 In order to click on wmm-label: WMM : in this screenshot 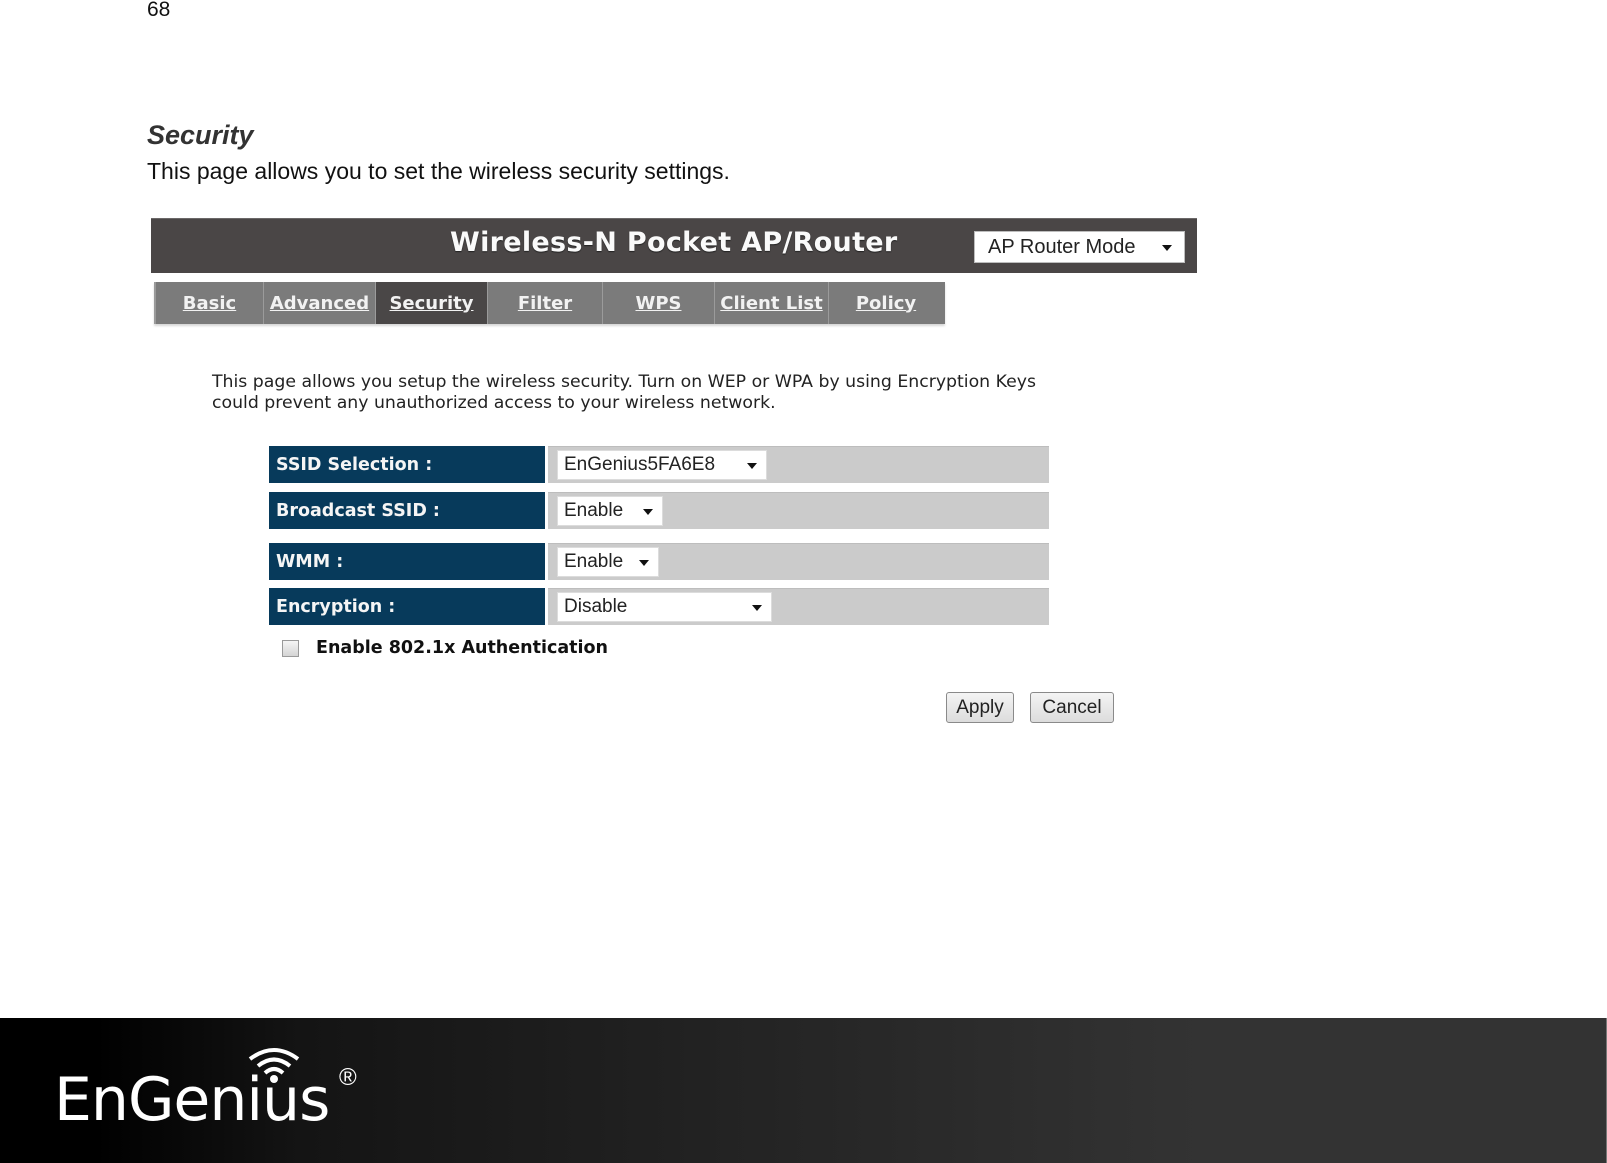, I will do `click(407, 561)`.